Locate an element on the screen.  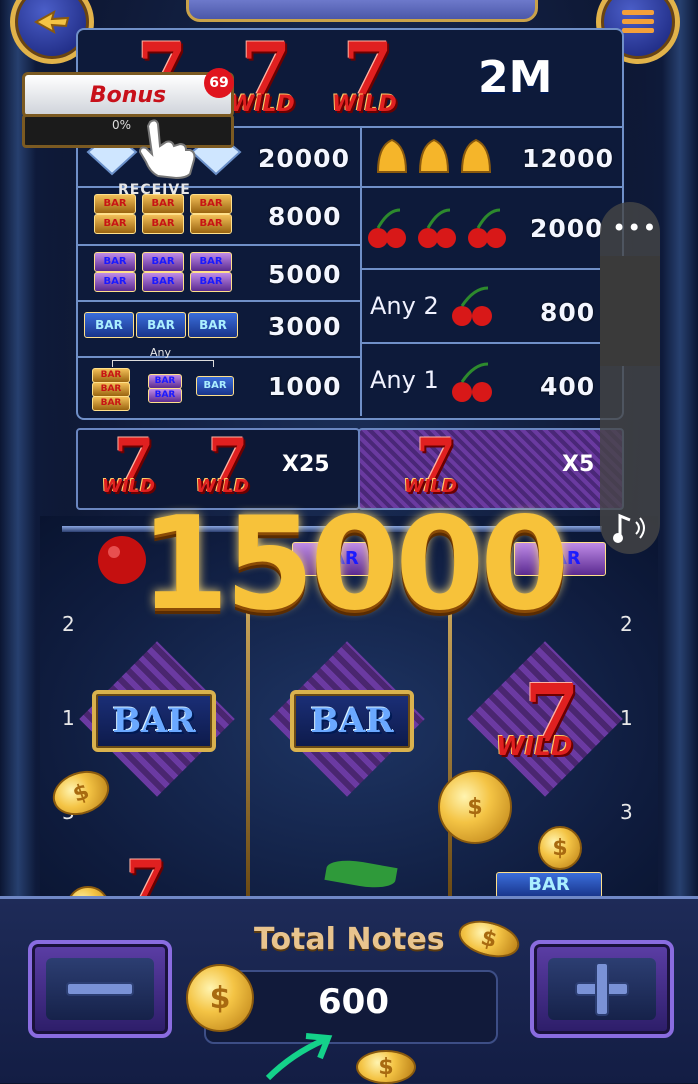
arrow-annotation-icon is located at coordinates (299, 1056).